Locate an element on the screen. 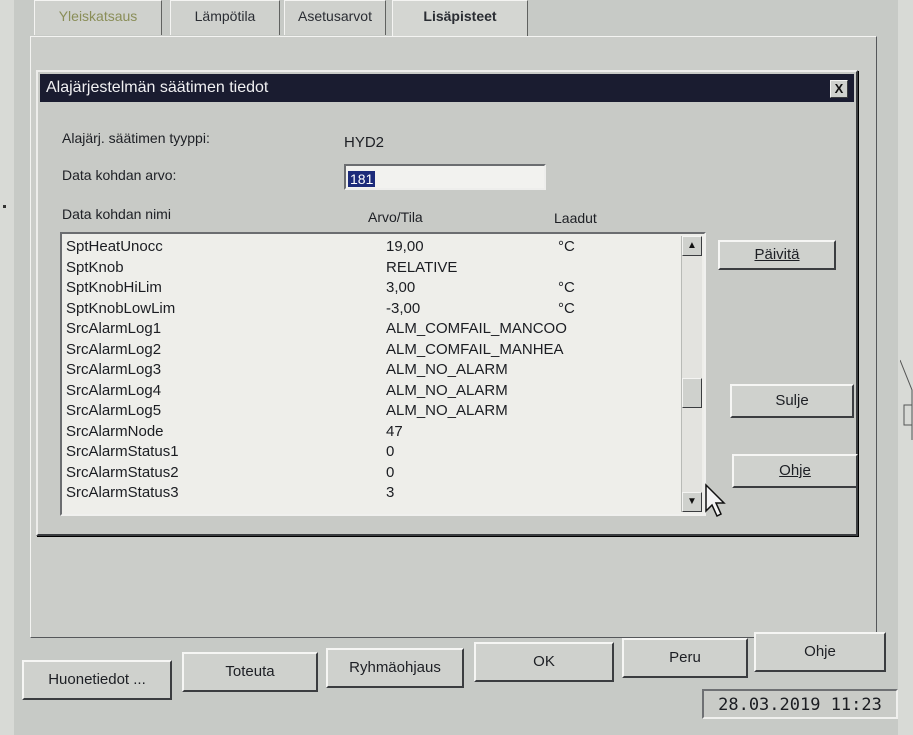  apply-button: Toteuta is located at coordinates (250, 672).